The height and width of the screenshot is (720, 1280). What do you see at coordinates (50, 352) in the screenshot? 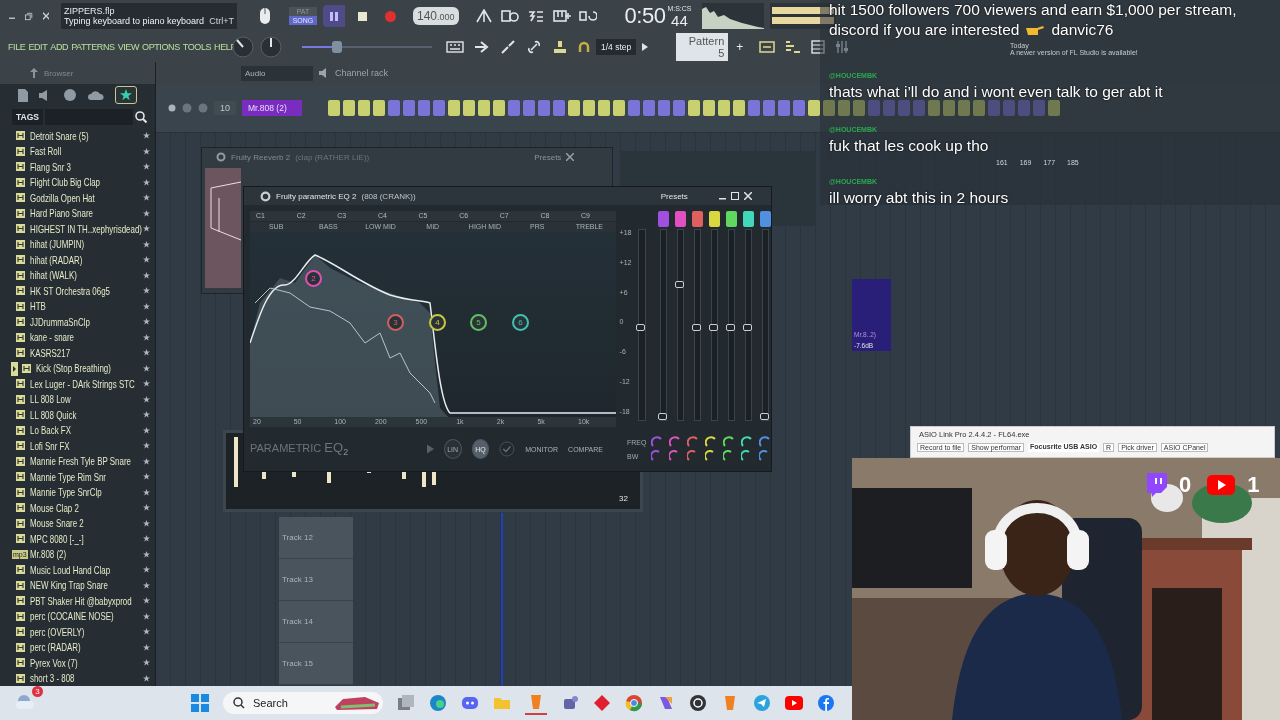
I see `browser-item: KASRS217` at bounding box center [50, 352].